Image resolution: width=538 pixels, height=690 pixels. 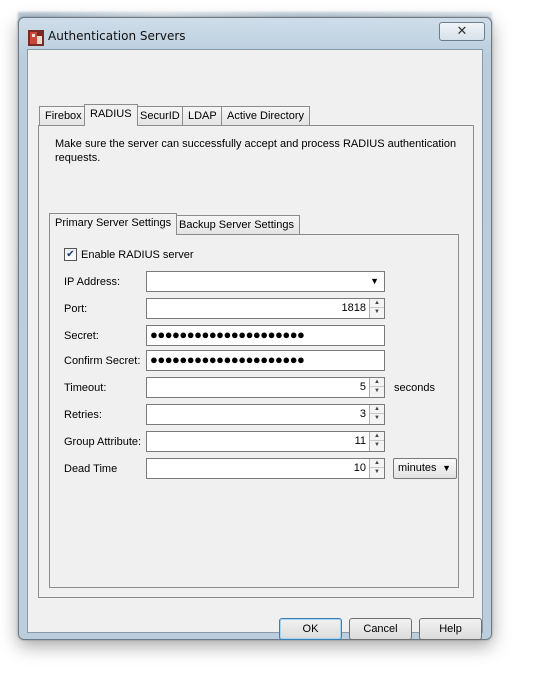 I want to click on tab-primary-server-settings: Primary Server Settings, so click(x=113, y=224).